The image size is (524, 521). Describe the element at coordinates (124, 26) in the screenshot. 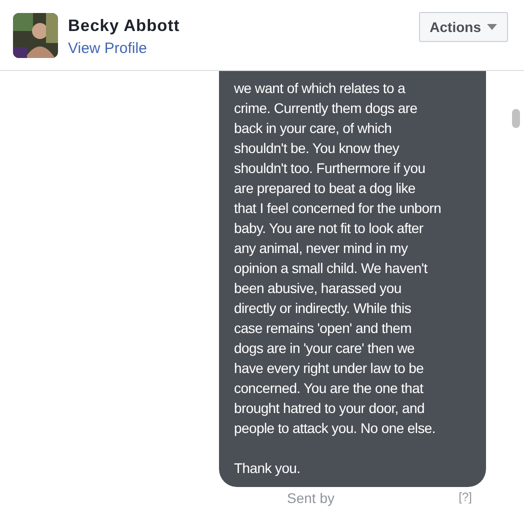

I see `contact-name: Becky Abbott` at that location.